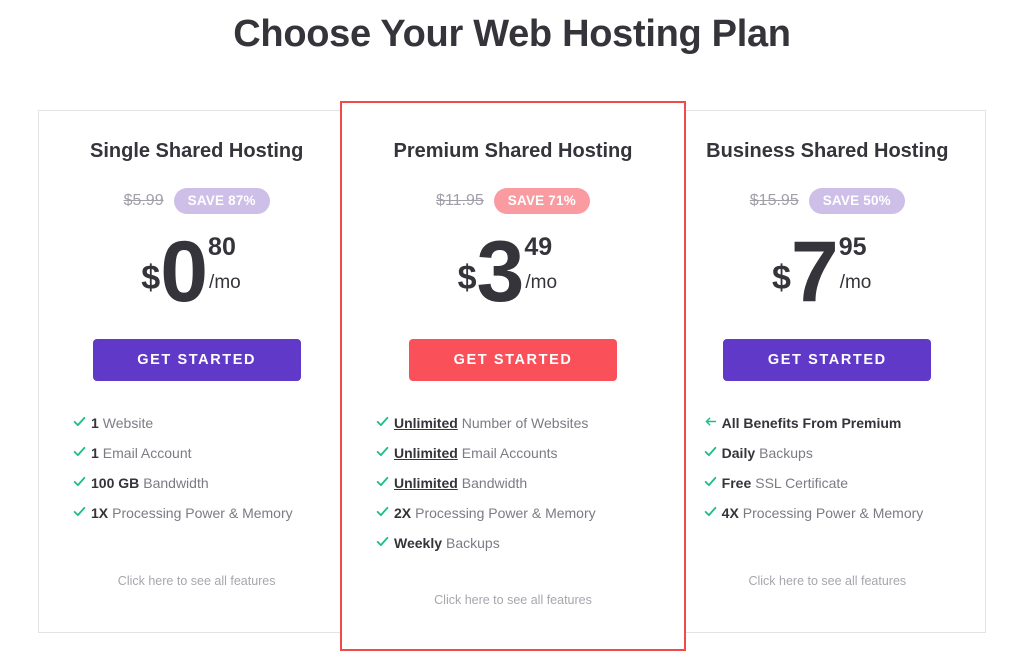 Image resolution: width=1024 pixels, height=669 pixels. Describe the element at coordinates (774, 200) in the screenshot. I see `plan-old-price: $15.95` at that location.